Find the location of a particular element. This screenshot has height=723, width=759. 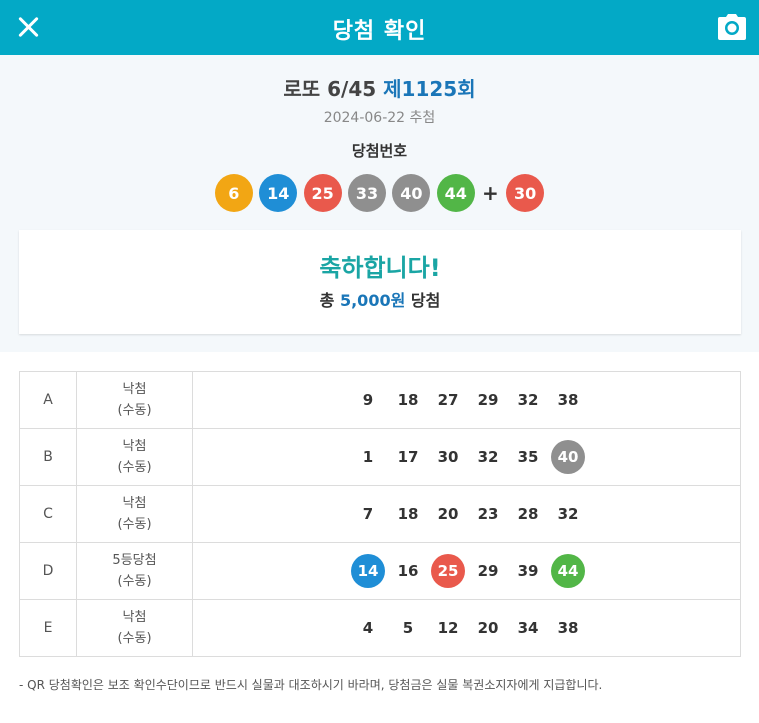

bonus-number-ball: 30 is located at coordinates (525, 193).